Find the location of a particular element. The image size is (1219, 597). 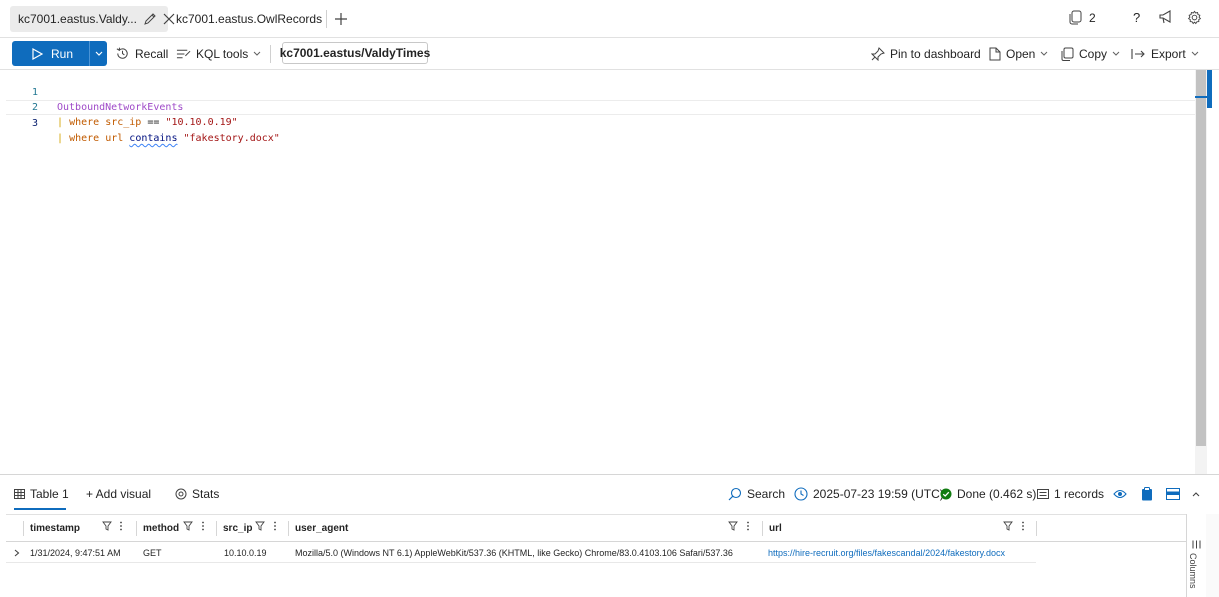

query-status-label: Done (0.462 s) is located at coordinates (997, 494).